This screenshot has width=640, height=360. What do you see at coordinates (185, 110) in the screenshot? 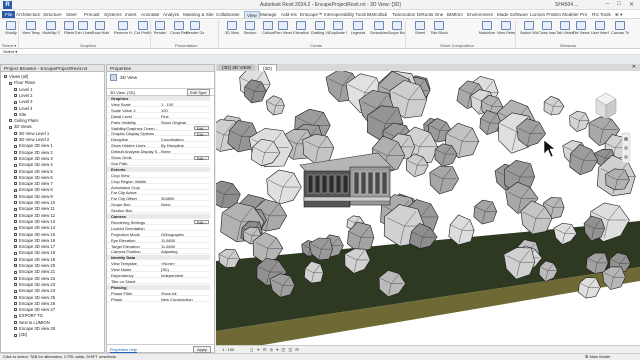
I see `property-value: 100` at bounding box center [185, 110].